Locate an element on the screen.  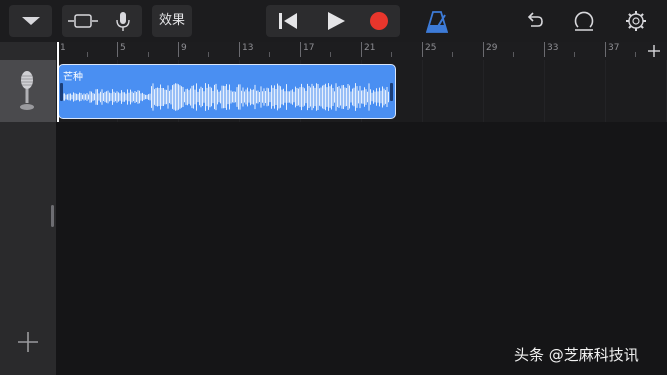
dropdown-icon is located at coordinates (31, 21).